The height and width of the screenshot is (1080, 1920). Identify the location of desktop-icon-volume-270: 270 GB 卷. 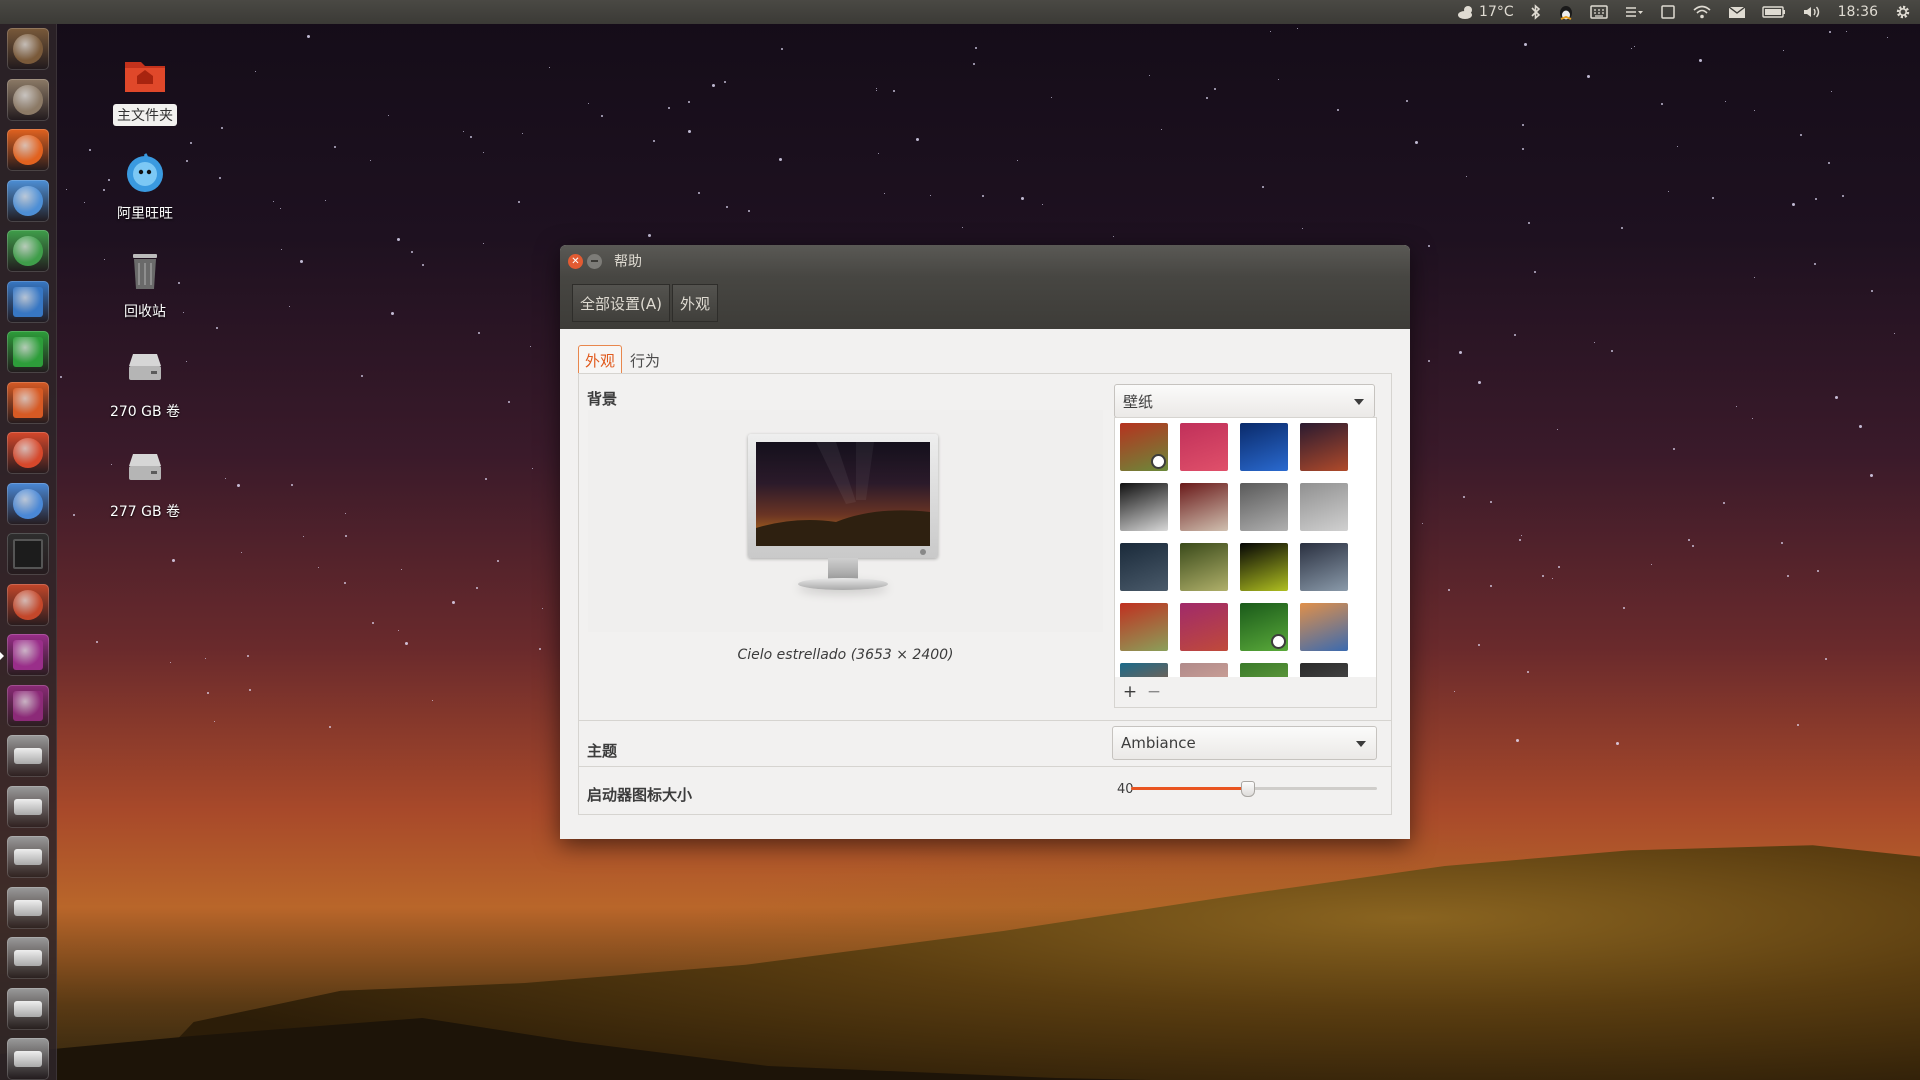
(145, 384).